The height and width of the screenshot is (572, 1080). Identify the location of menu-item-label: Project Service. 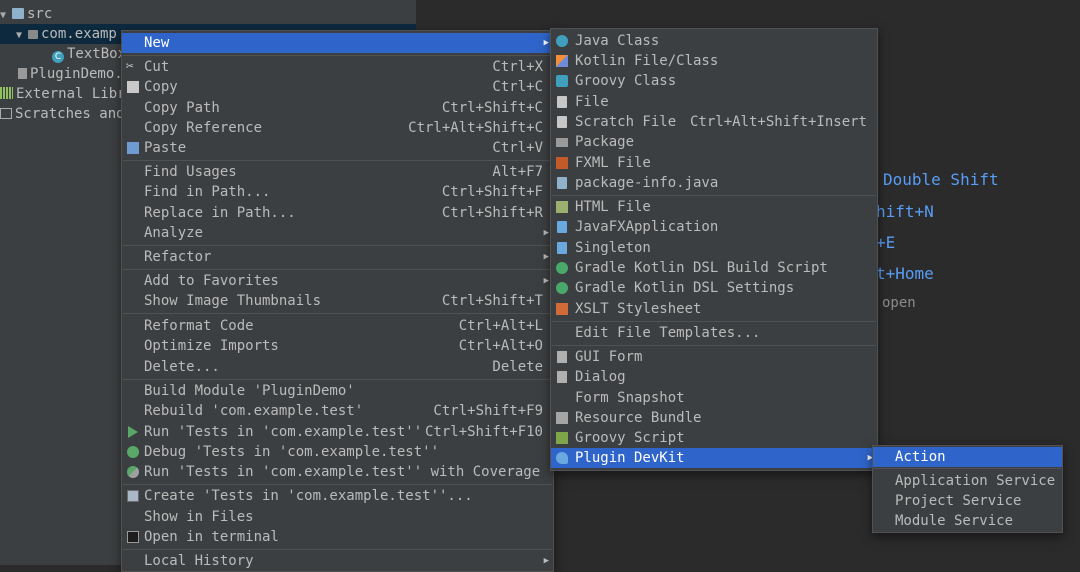
(958, 501).